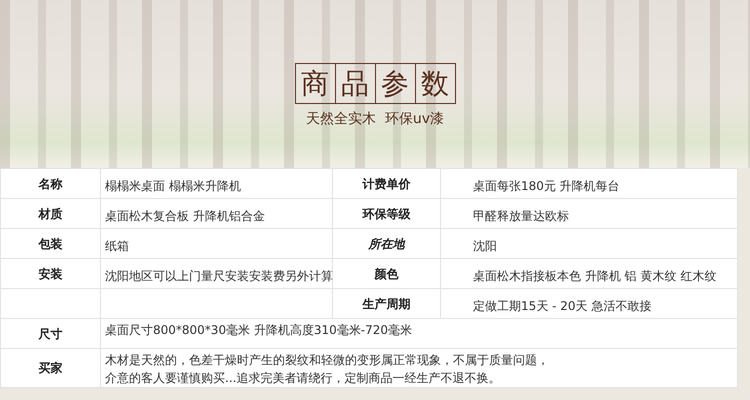 The height and width of the screenshot is (400, 750). What do you see at coordinates (50, 368) in the screenshot?
I see `label-text: 买家` at bounding box center [50, 368].